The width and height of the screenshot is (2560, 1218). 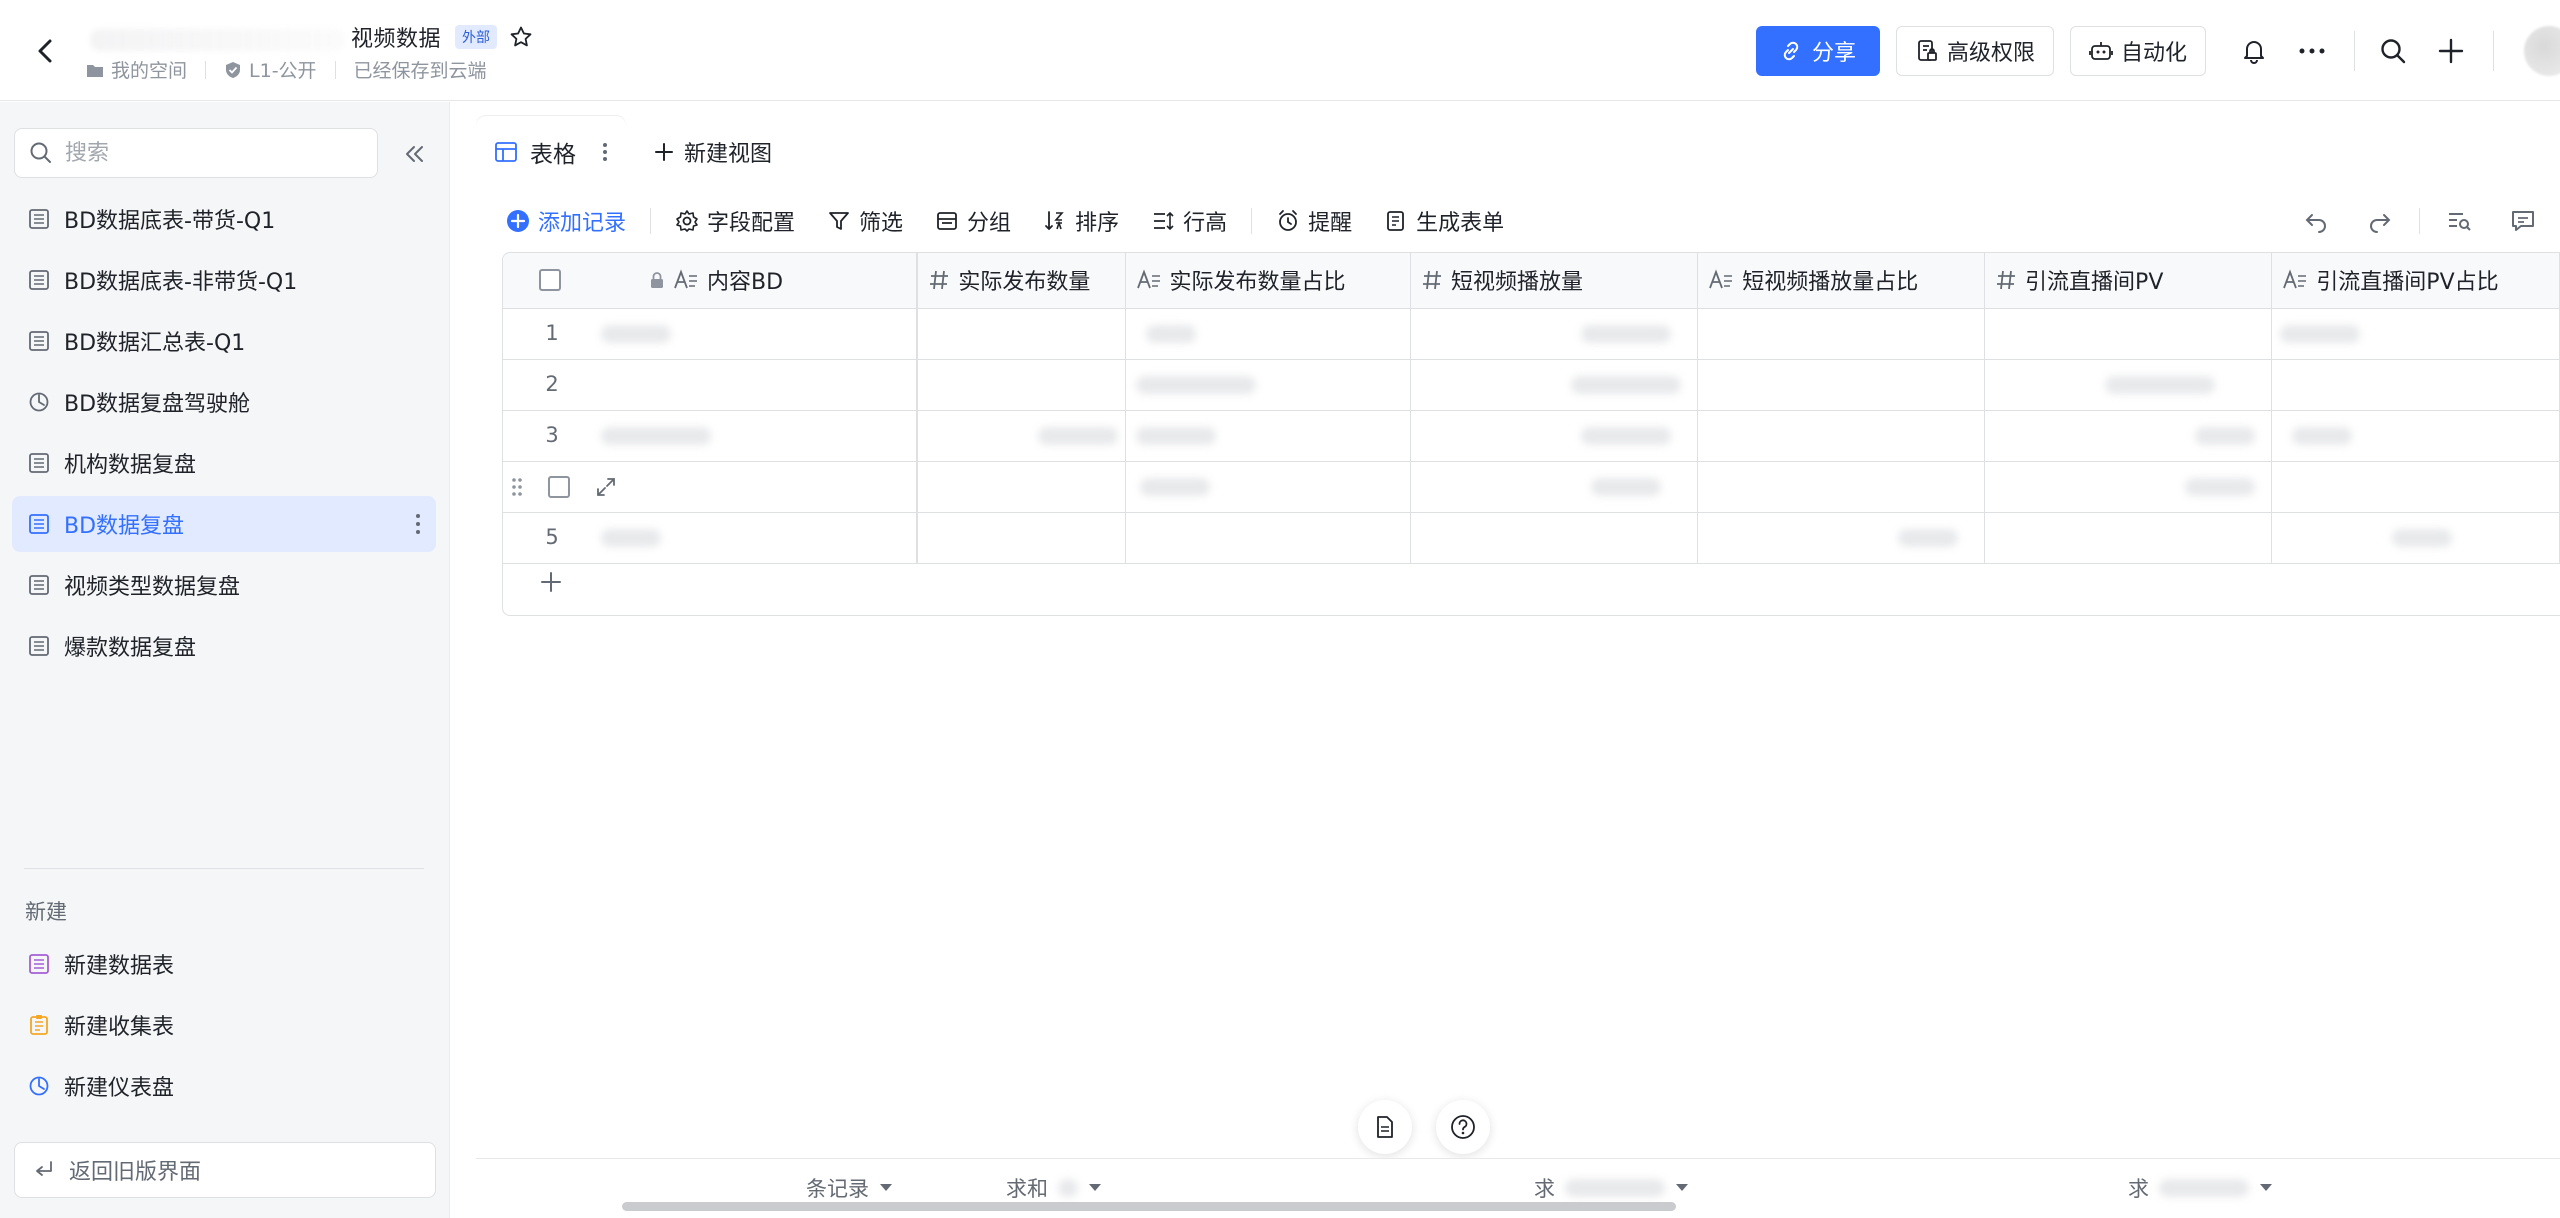 I want to click on gear-icon, so click(x=687, y=221).